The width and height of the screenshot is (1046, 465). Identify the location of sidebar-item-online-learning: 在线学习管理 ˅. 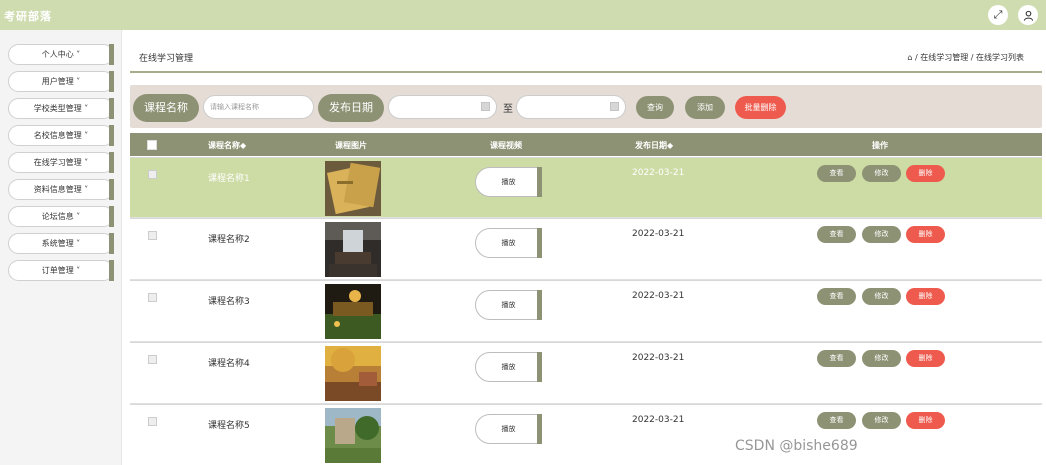
(61, 162).